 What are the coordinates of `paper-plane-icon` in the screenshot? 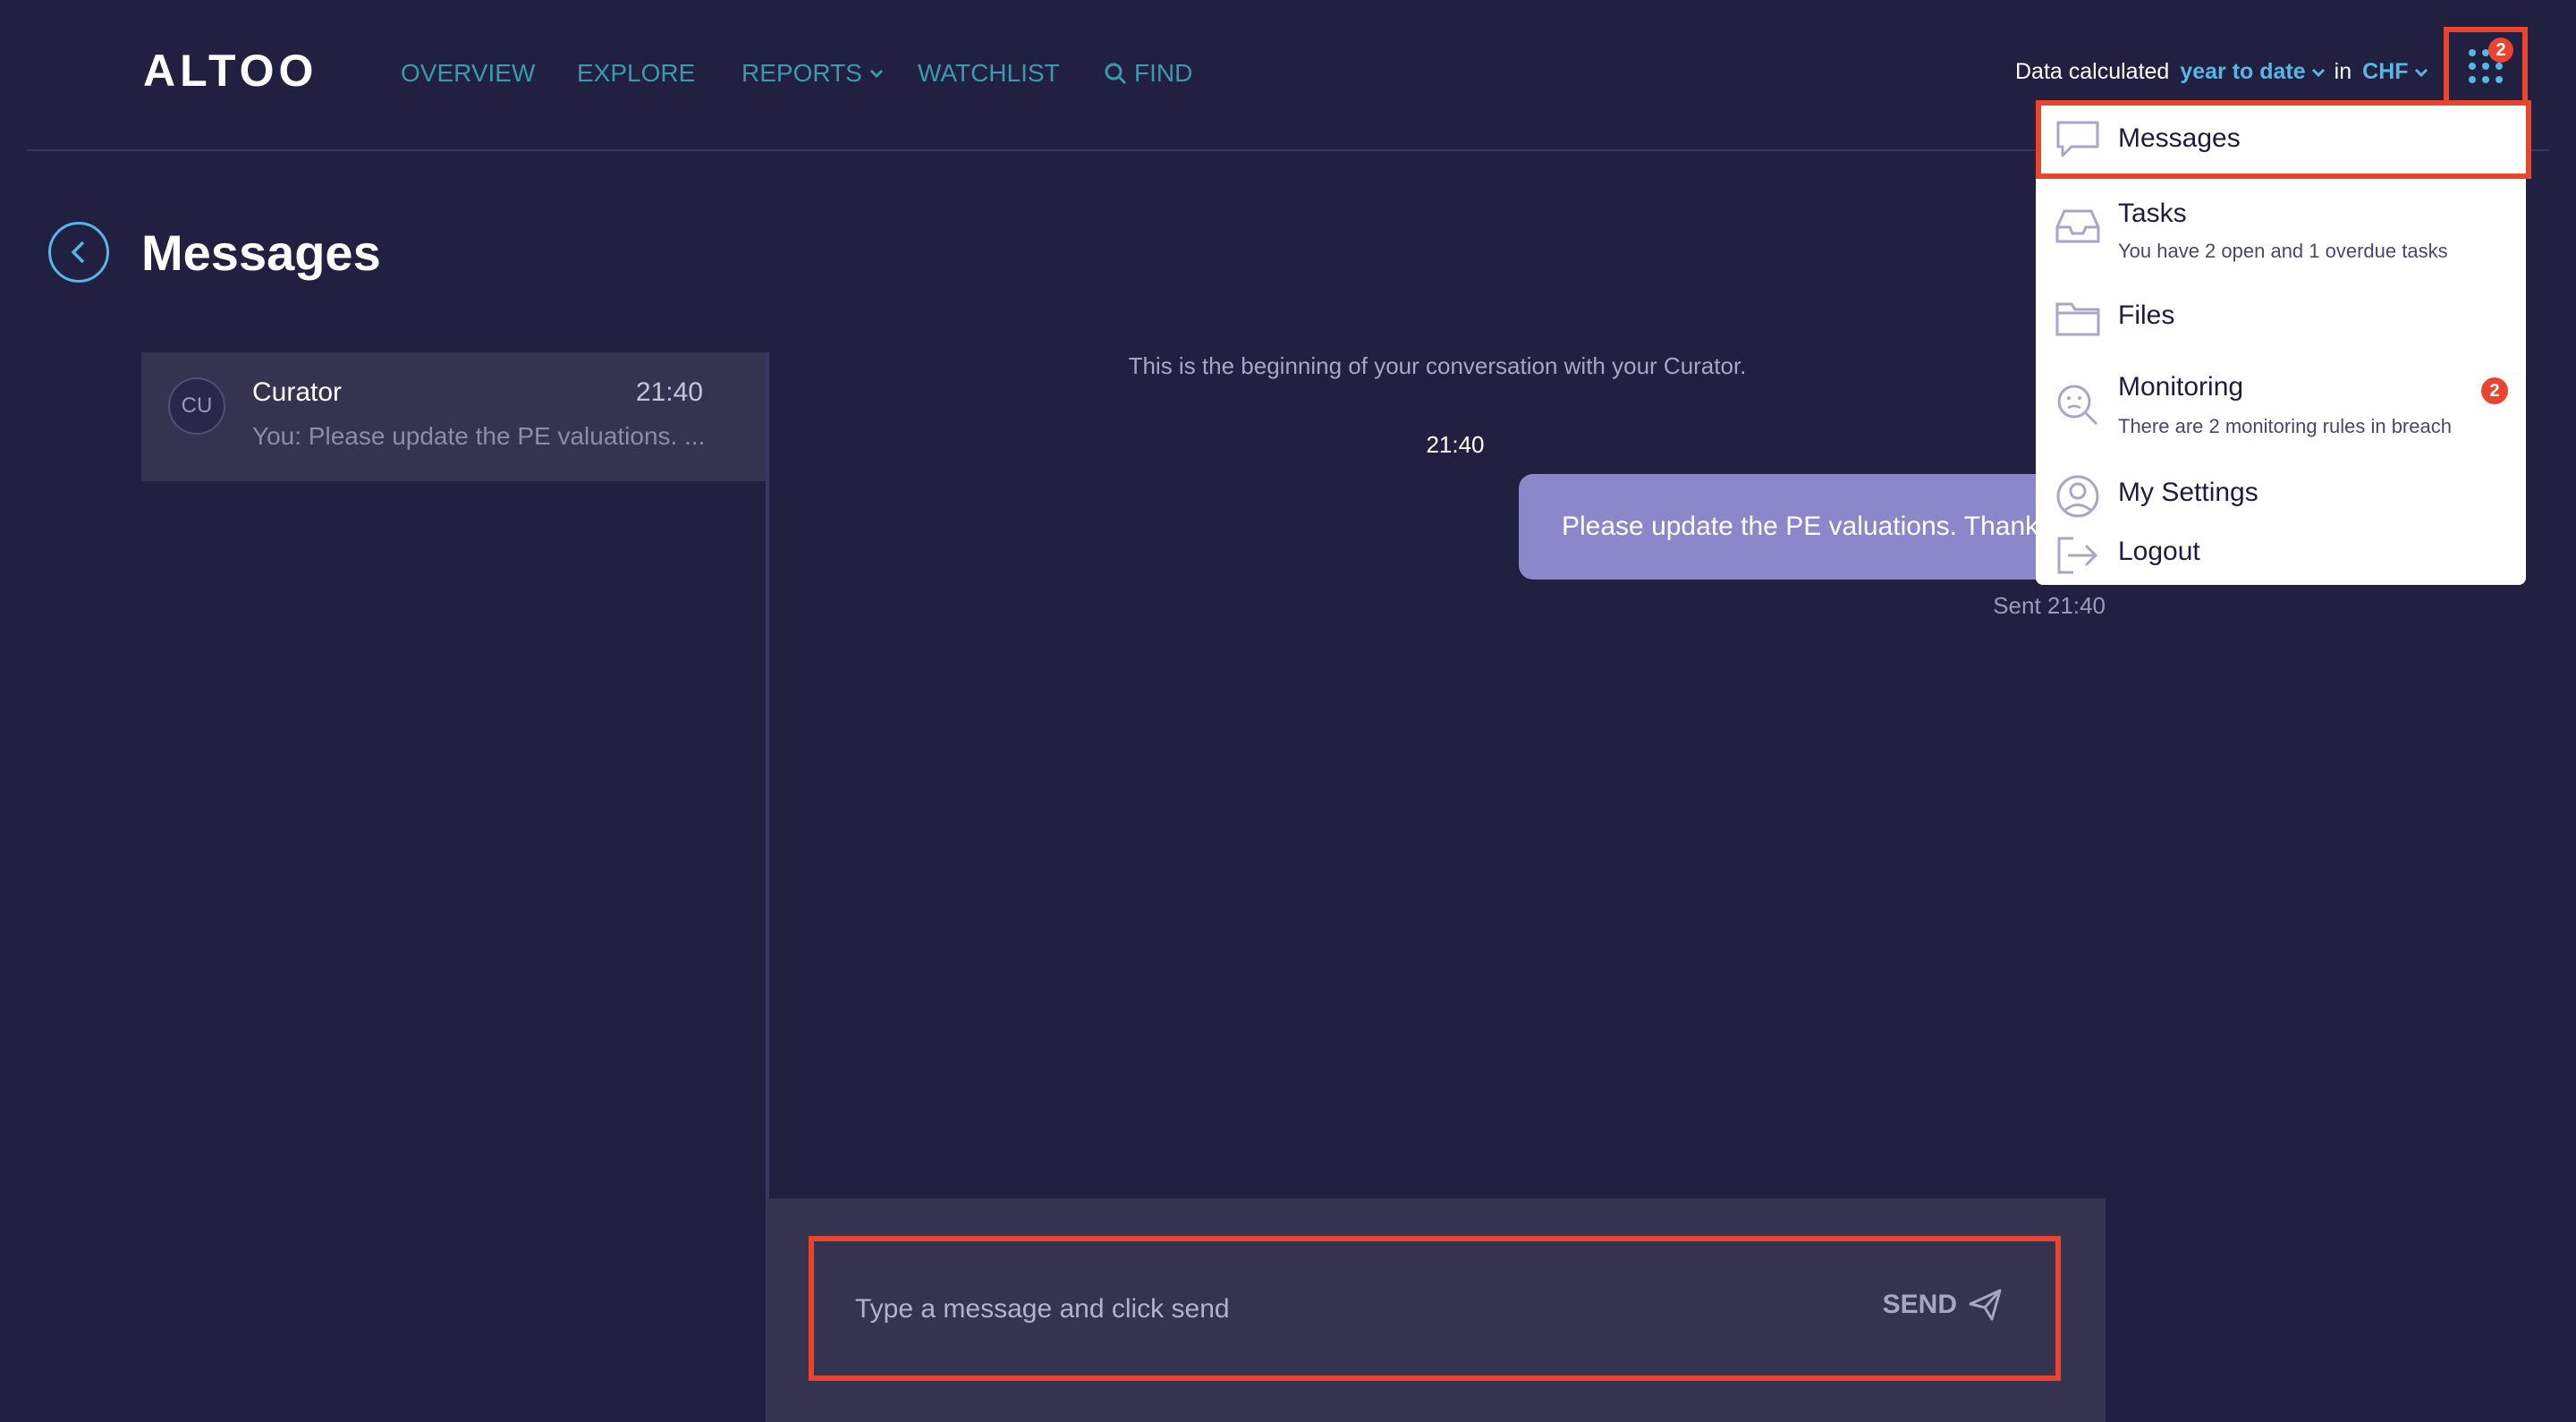 It's located at (1985, 1305).